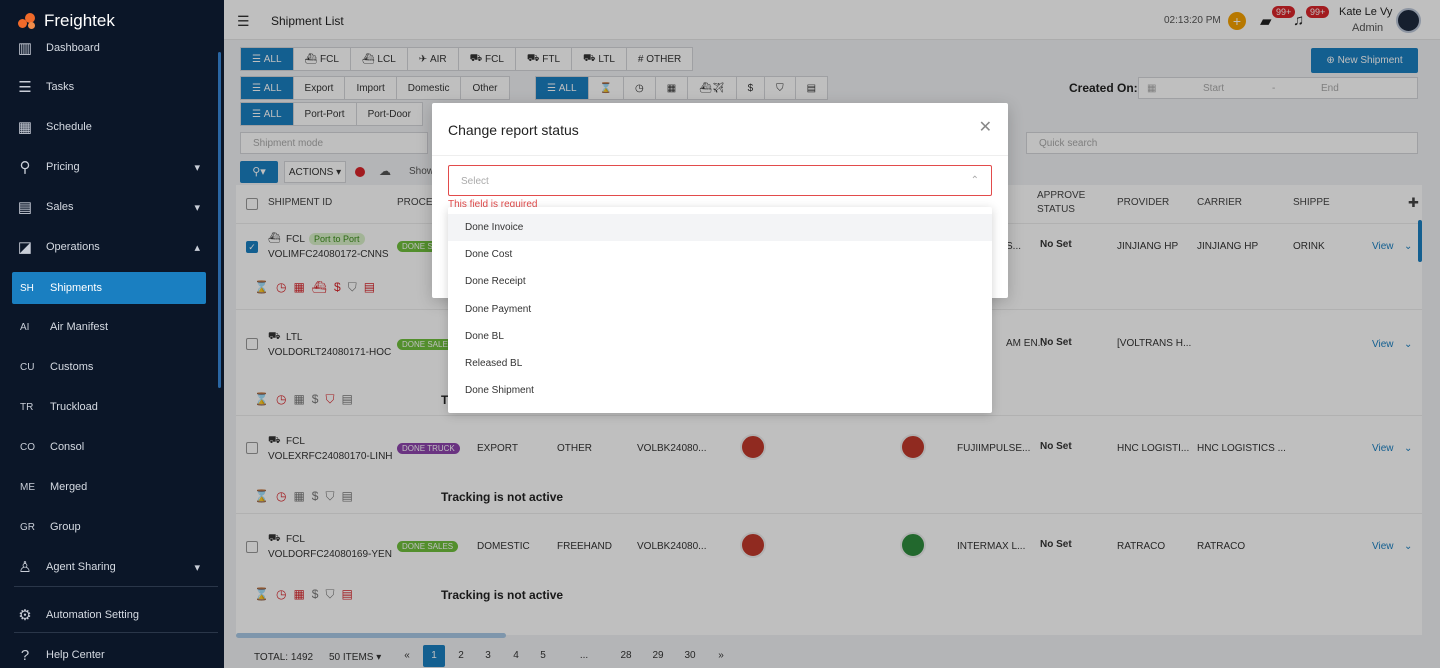 This screenshot has width=1440, height=668. What do you see at coordinates (112, 653) in the screenshot?
I see `sidebar-item-help-center: ? Help Center` at bounding box center [112, 653].